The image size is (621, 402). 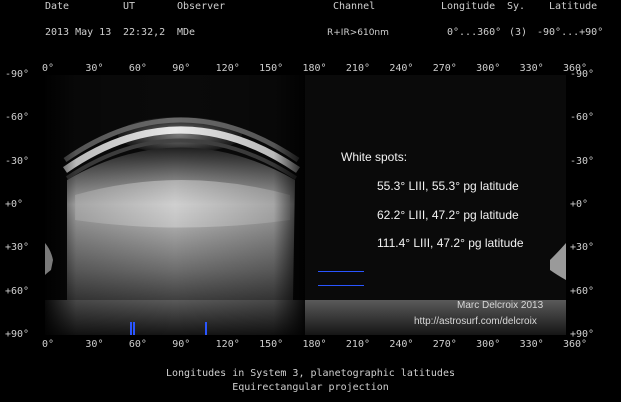 I want to click on credit-url: http://astrosurf.com/delcroix, so click(x=475, y=321).